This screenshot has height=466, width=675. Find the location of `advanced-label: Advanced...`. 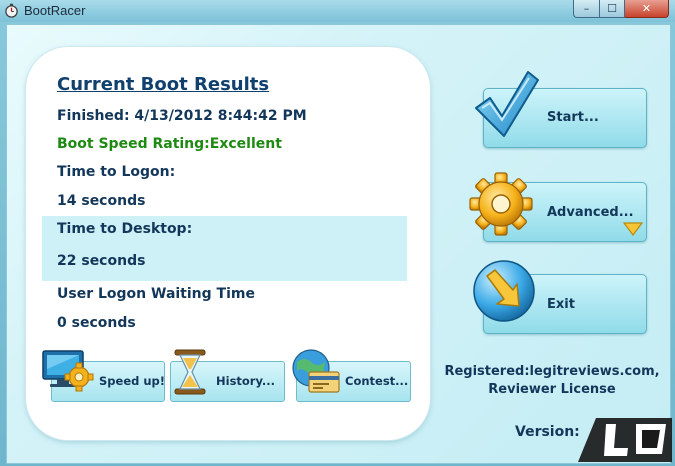

advanced-label: Advanced... is located at coordinates (590, 212).